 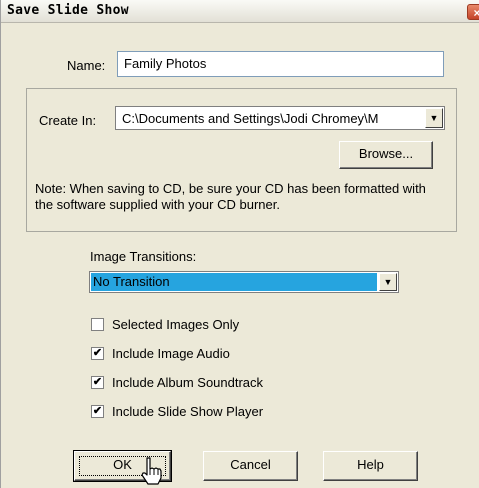 What do you see at coordinates (476, 13) in the screenshot?
I see `close-icon: ×` at bounding box center [476, 13].